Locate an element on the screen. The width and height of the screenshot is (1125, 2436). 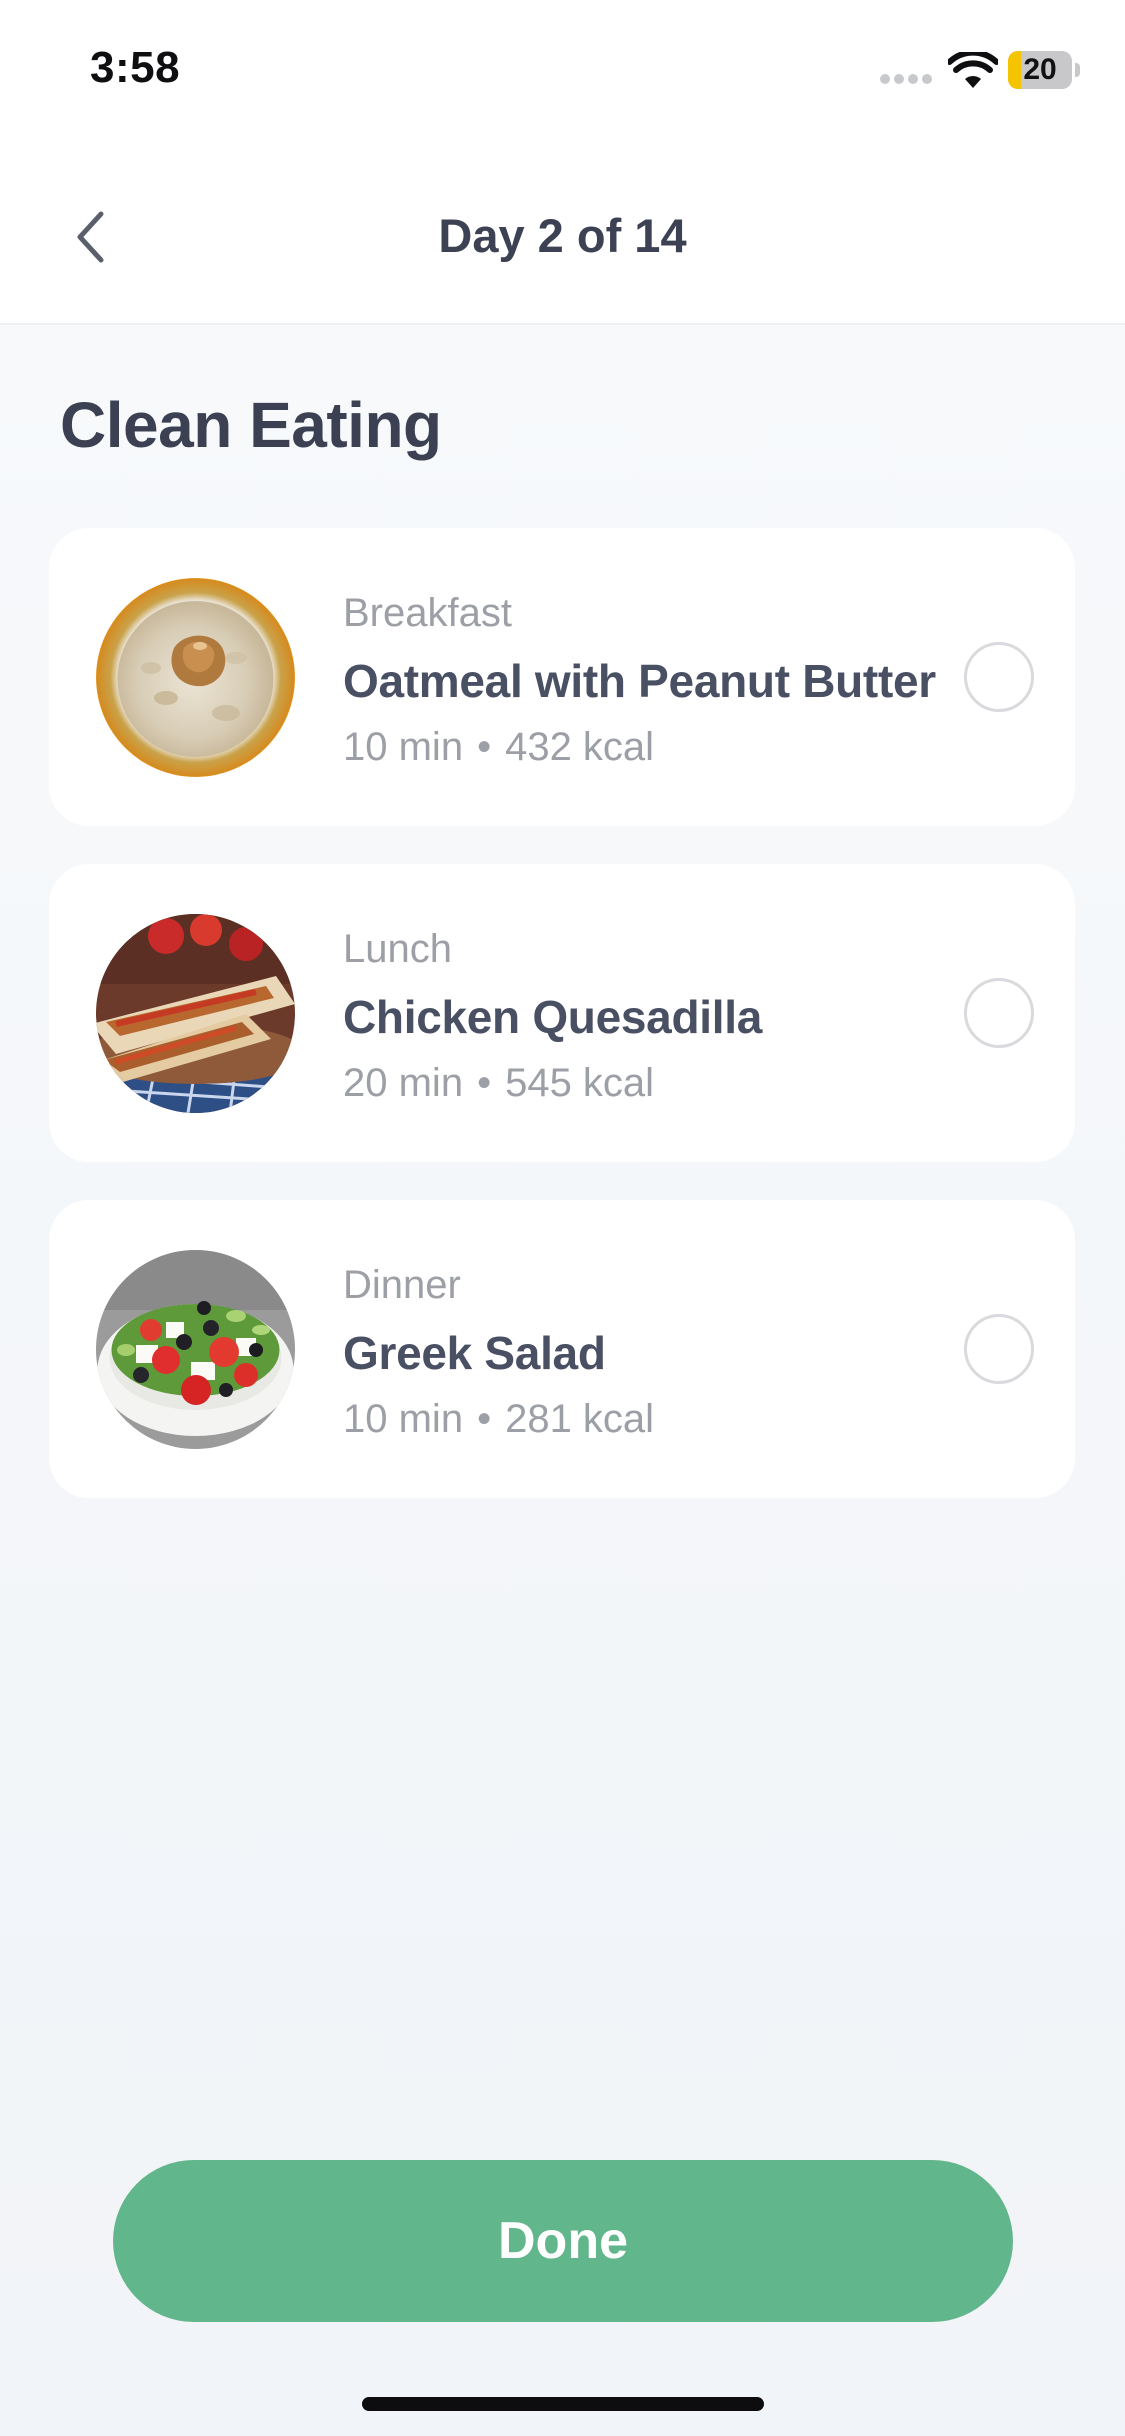
meal-card-lunch: Lunch Chicken Quesadilla 20 min • 545 kcal is located at coordinates (562, 1013).